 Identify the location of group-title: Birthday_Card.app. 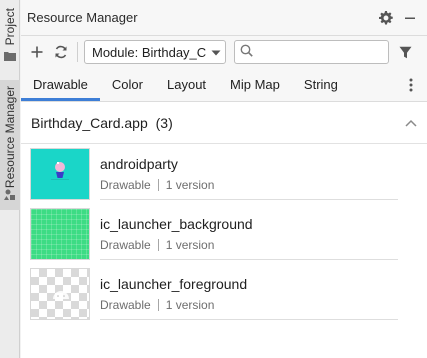
(89, 122).